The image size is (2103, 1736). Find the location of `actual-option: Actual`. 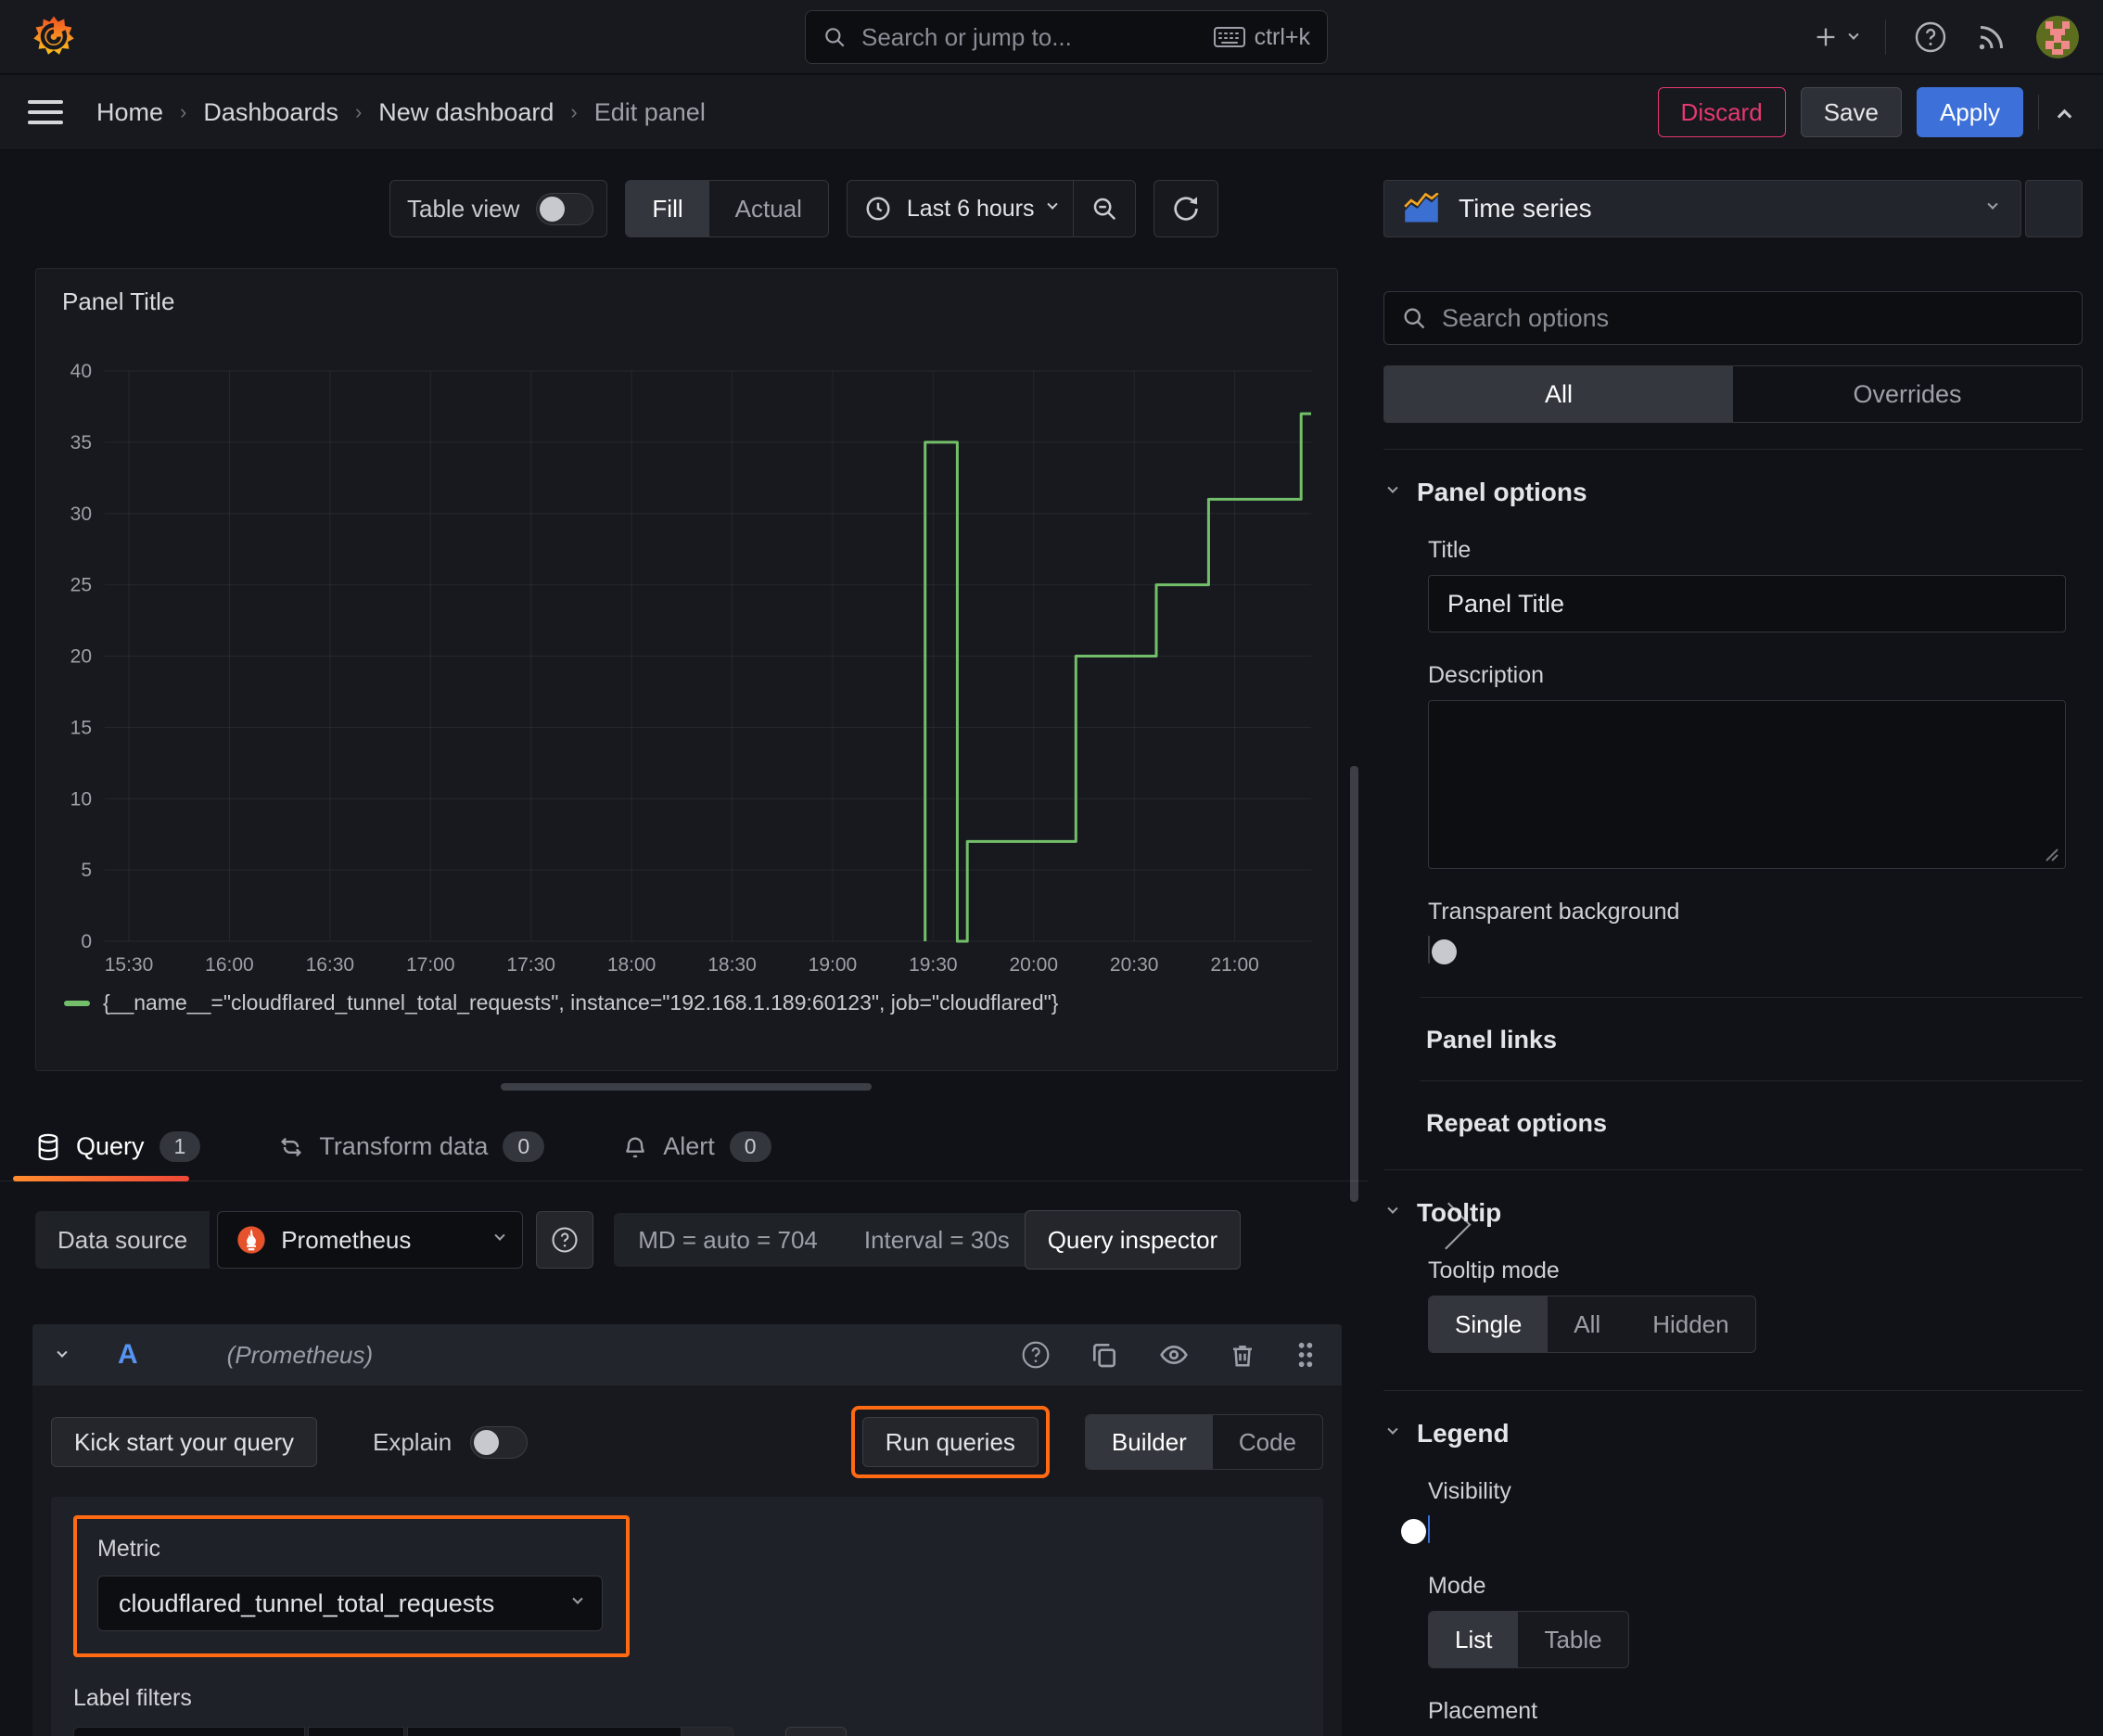

actual-option: Actual is located at coordinates (768, 208).